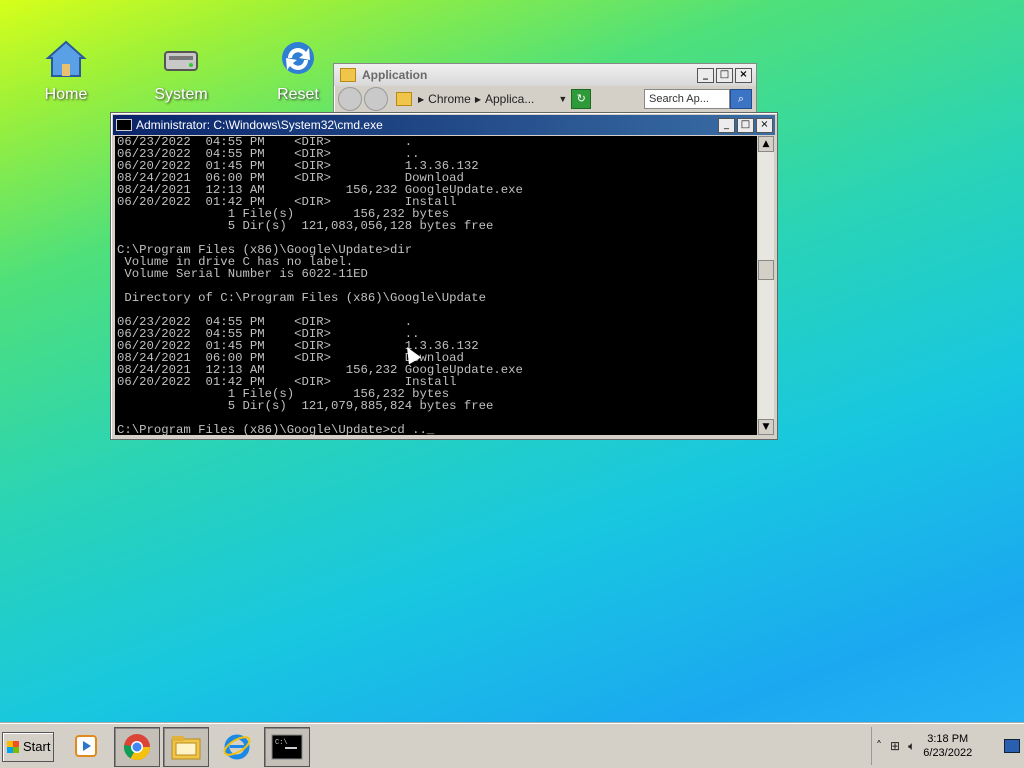  I want to click on clock: 3:18 PM 6/23/2022, so click(947, 746).